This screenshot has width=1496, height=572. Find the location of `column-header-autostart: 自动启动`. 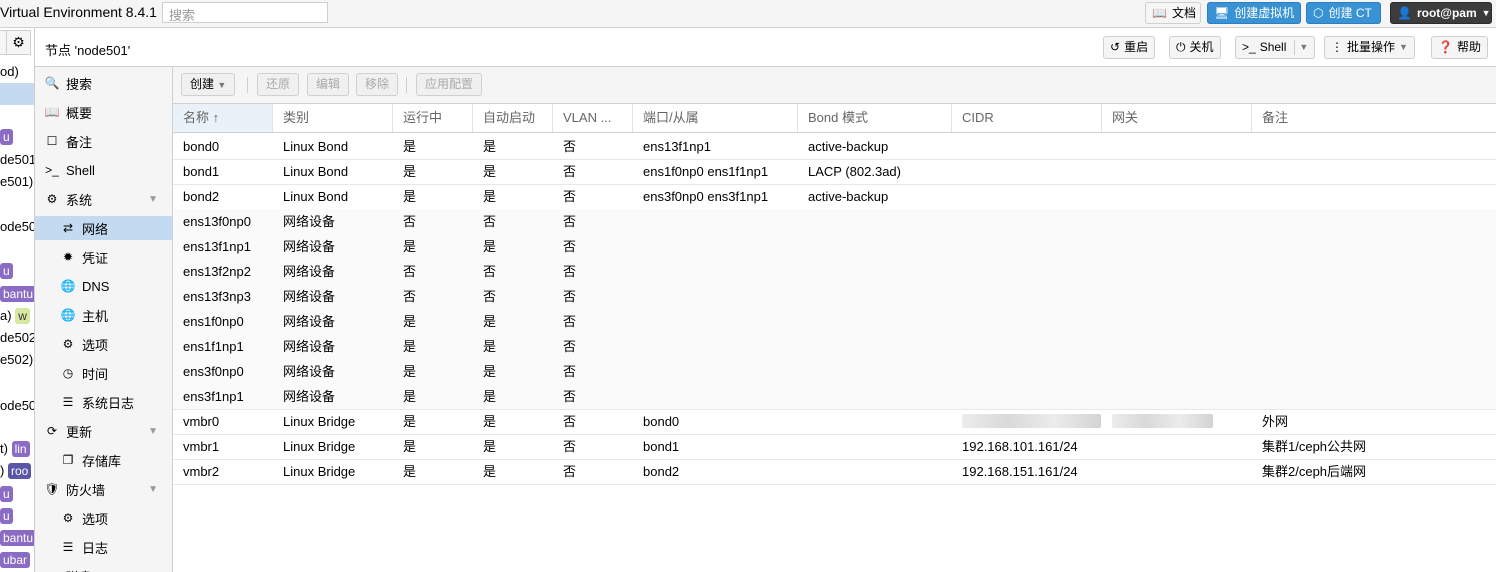

column-header-autostart: 自动启动 is located at coordinates (513, 118).